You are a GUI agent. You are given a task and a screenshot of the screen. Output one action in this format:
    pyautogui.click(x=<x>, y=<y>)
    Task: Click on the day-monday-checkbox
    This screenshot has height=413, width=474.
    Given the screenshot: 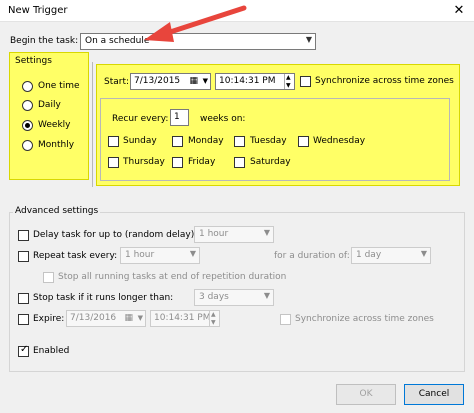 What is the action you would take?
    pyautogui.click(x=177, y=141)
    